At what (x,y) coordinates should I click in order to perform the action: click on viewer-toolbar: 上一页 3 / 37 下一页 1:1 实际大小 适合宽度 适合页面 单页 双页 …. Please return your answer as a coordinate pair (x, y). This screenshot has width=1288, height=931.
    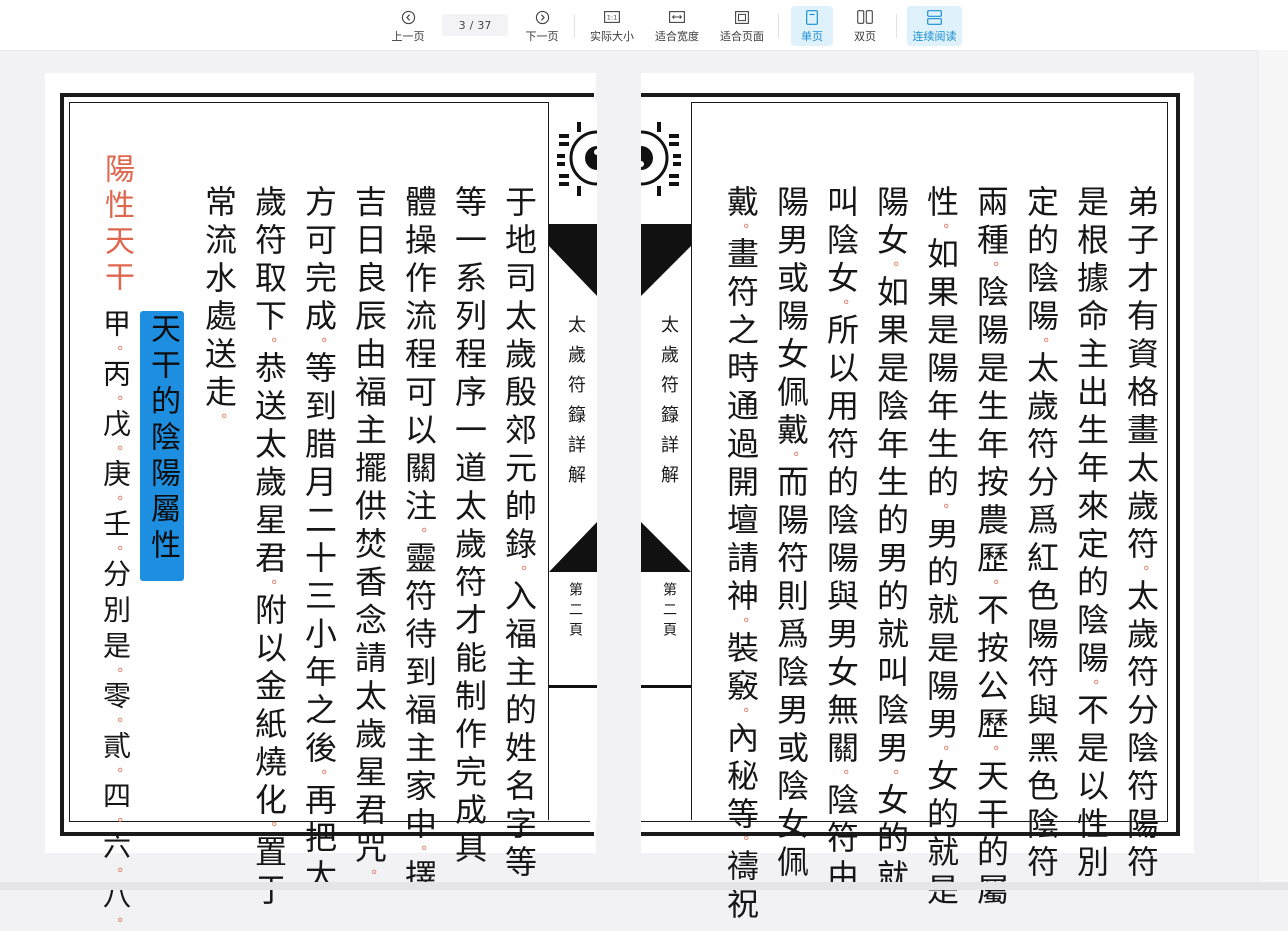
    Looking at the image, I should click on (644, 25).